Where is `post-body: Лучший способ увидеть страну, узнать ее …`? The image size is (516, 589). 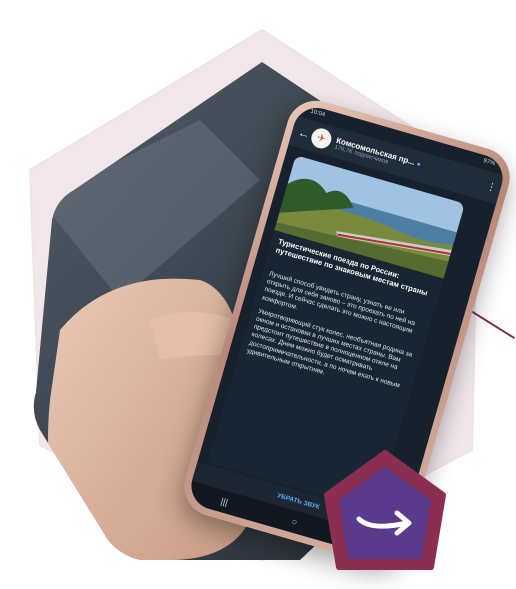 post-body: Лучший способ увидеть страну, узнать ее … is located at coordinates (335, 337).